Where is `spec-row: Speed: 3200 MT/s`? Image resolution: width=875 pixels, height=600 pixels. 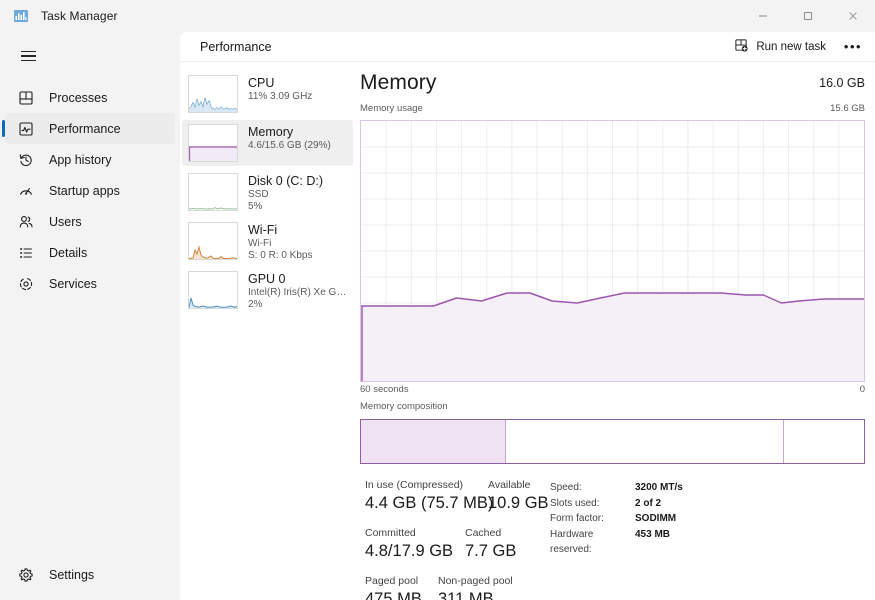
spec-row: Speed: 3200 MT/s is located at coordinates (616, 488).